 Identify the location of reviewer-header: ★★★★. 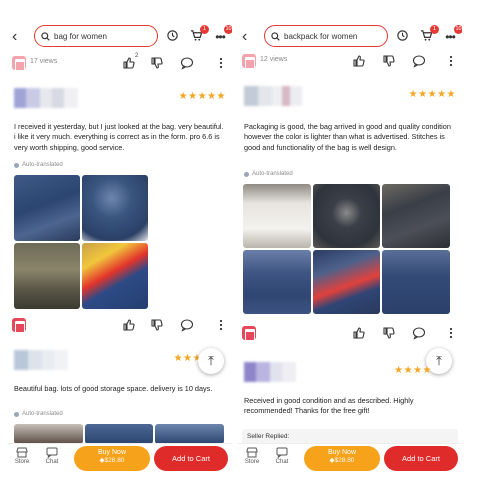
(350, 373).